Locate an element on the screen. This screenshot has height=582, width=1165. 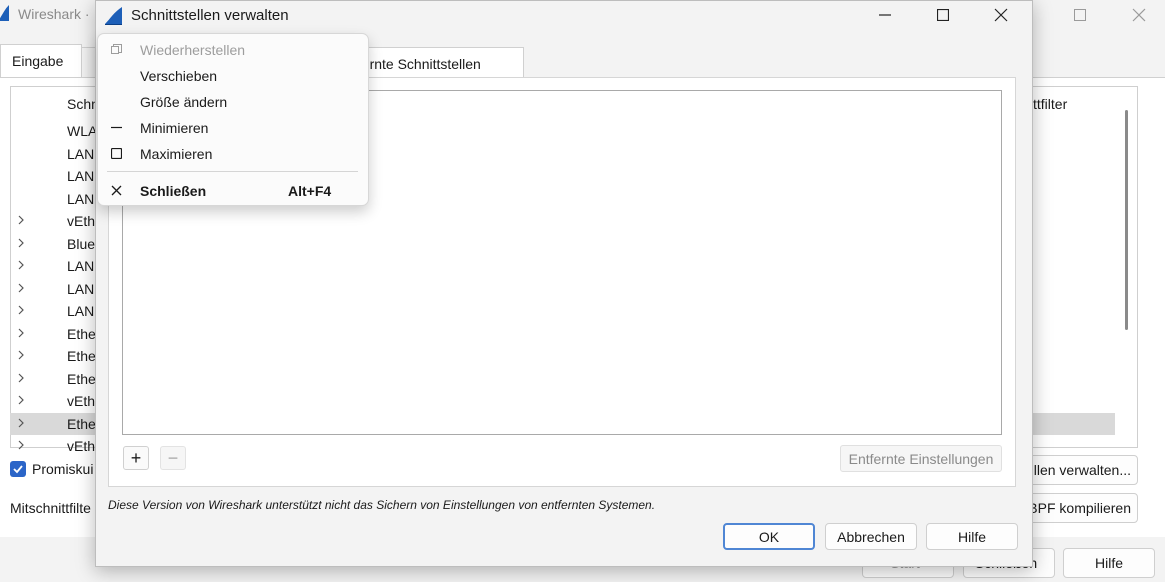
menu-item-label: Verschieben is located at coordinates (179, 76).